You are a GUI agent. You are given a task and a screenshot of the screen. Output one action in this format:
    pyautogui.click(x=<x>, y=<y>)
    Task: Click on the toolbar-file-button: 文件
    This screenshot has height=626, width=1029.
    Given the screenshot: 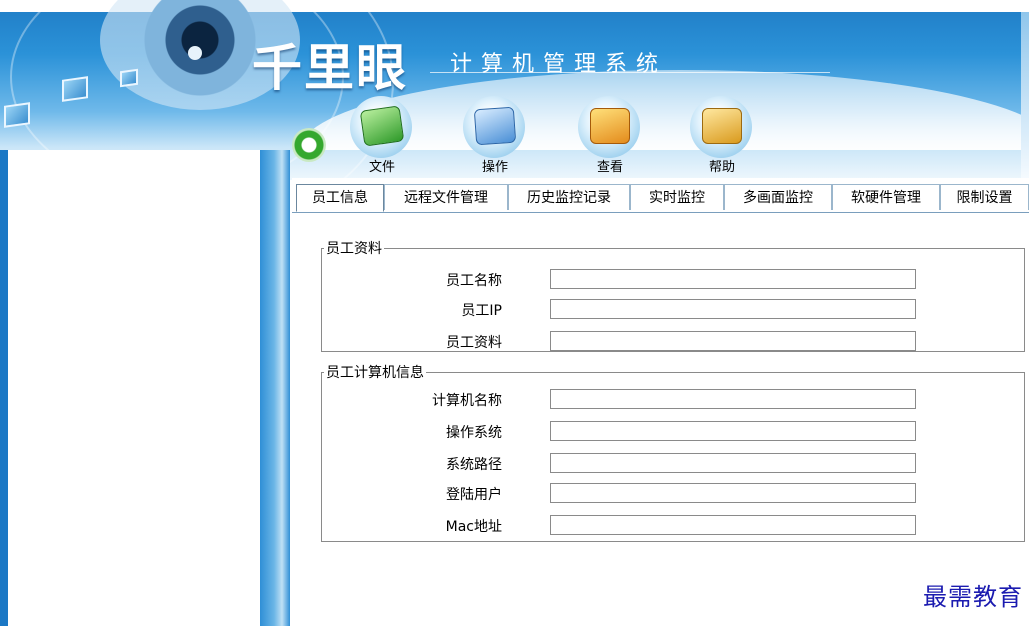 What is the action you would take?
    pyautogui.click(x=377, y=134)
    